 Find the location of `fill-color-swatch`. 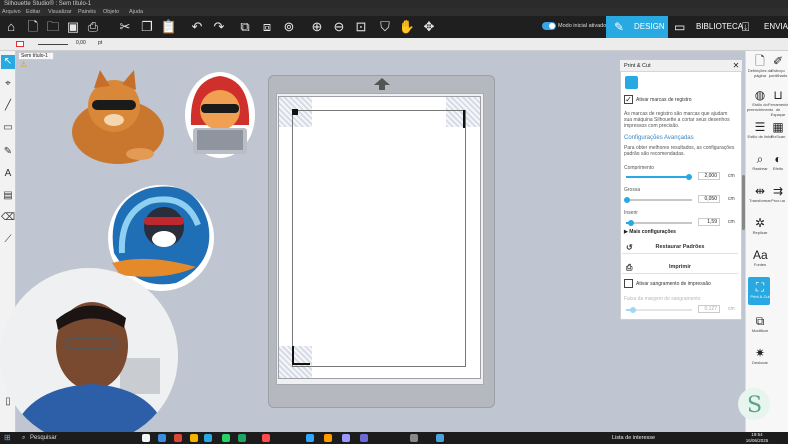

fill-color-swatch is located at coordinates (20, 44).